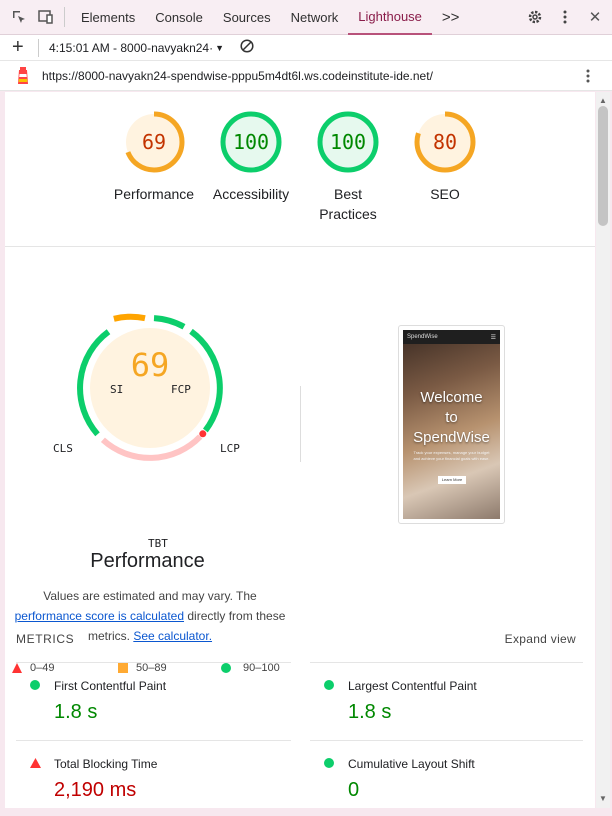 The height and width of the screenshot is (816, 612). What do you see at coordinates (147, 561) in the screenshot?
I see `performance-title: Performance` at bounding box center [147, 561].